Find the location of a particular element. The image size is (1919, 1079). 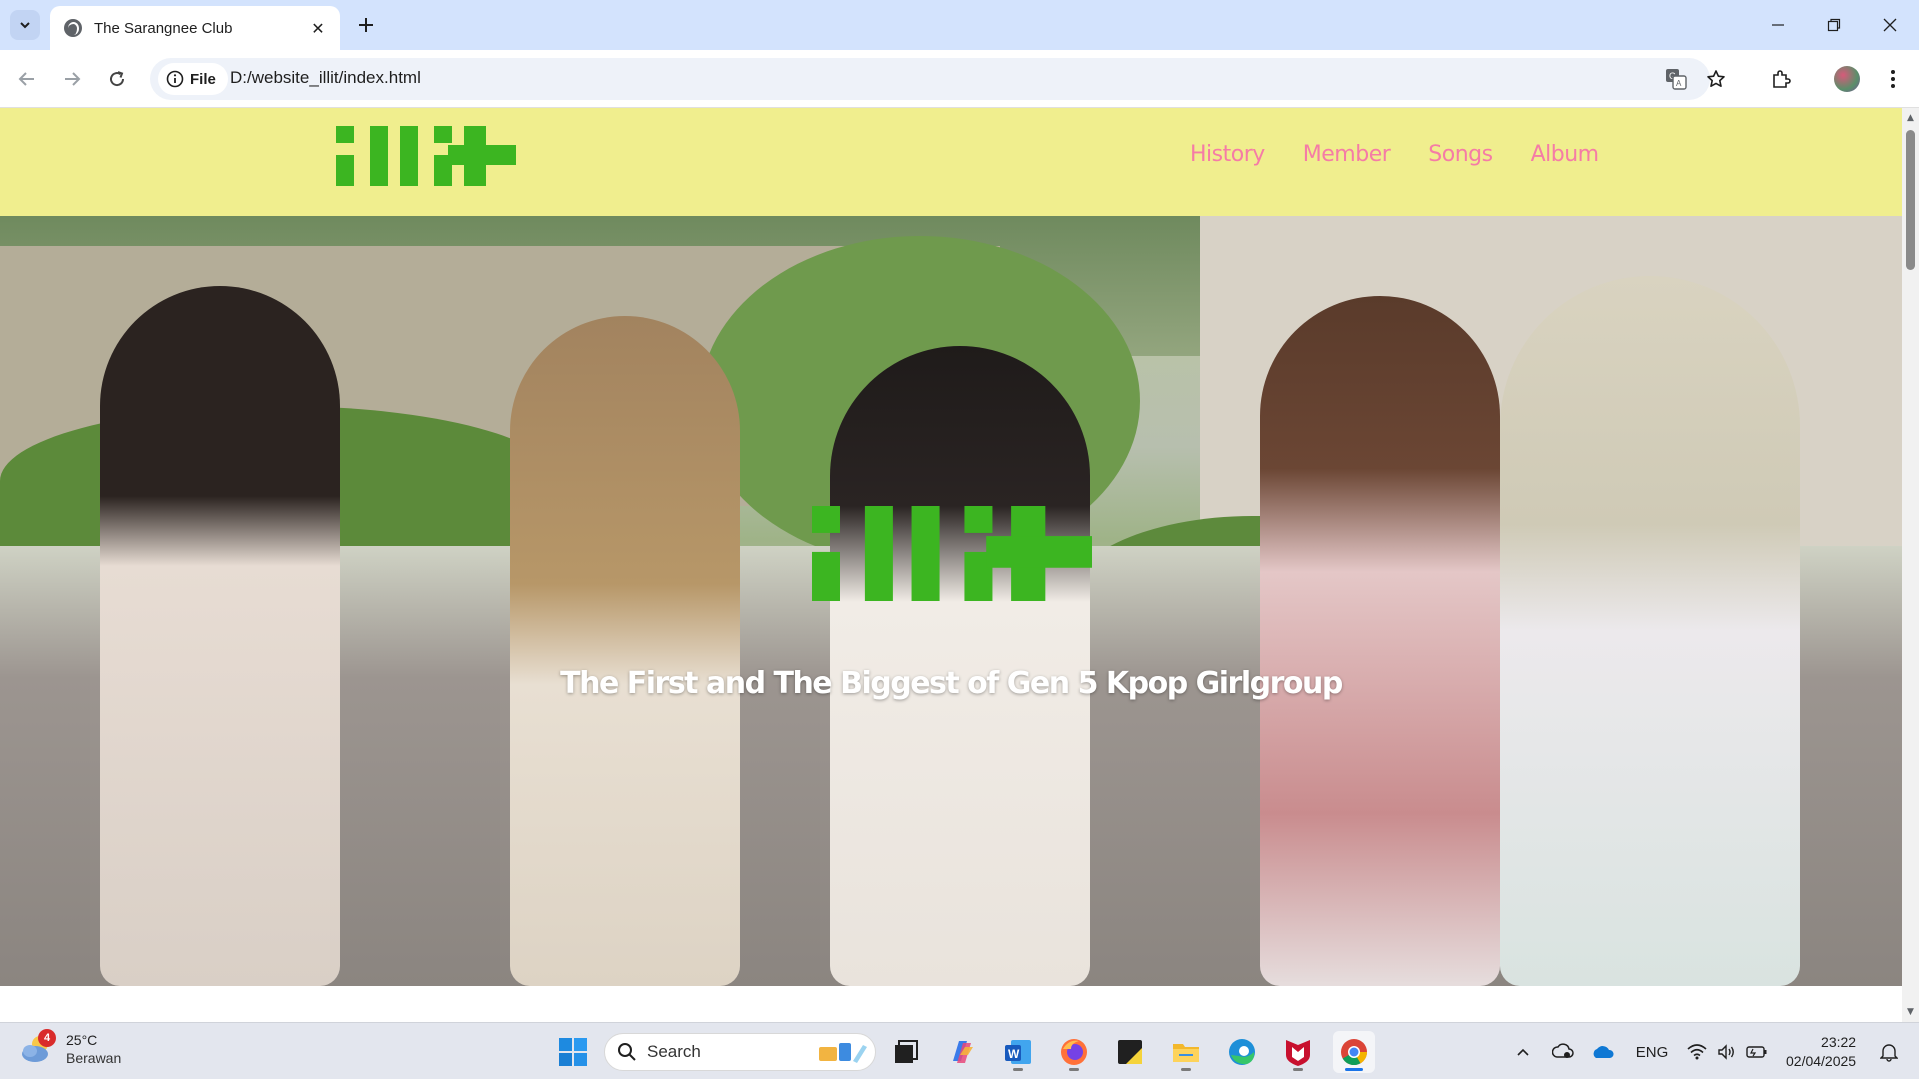

kebab-menu-icon is located at coordinates (1893, 79).